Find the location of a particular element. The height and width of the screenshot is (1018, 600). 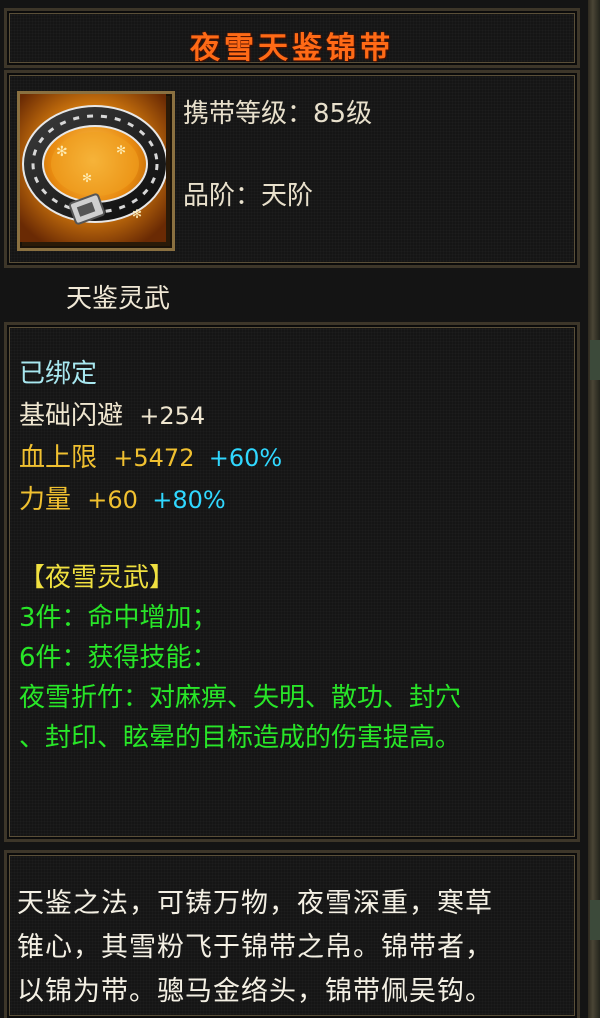

stat-label: 血上限 is located at coordinates (58, 458).